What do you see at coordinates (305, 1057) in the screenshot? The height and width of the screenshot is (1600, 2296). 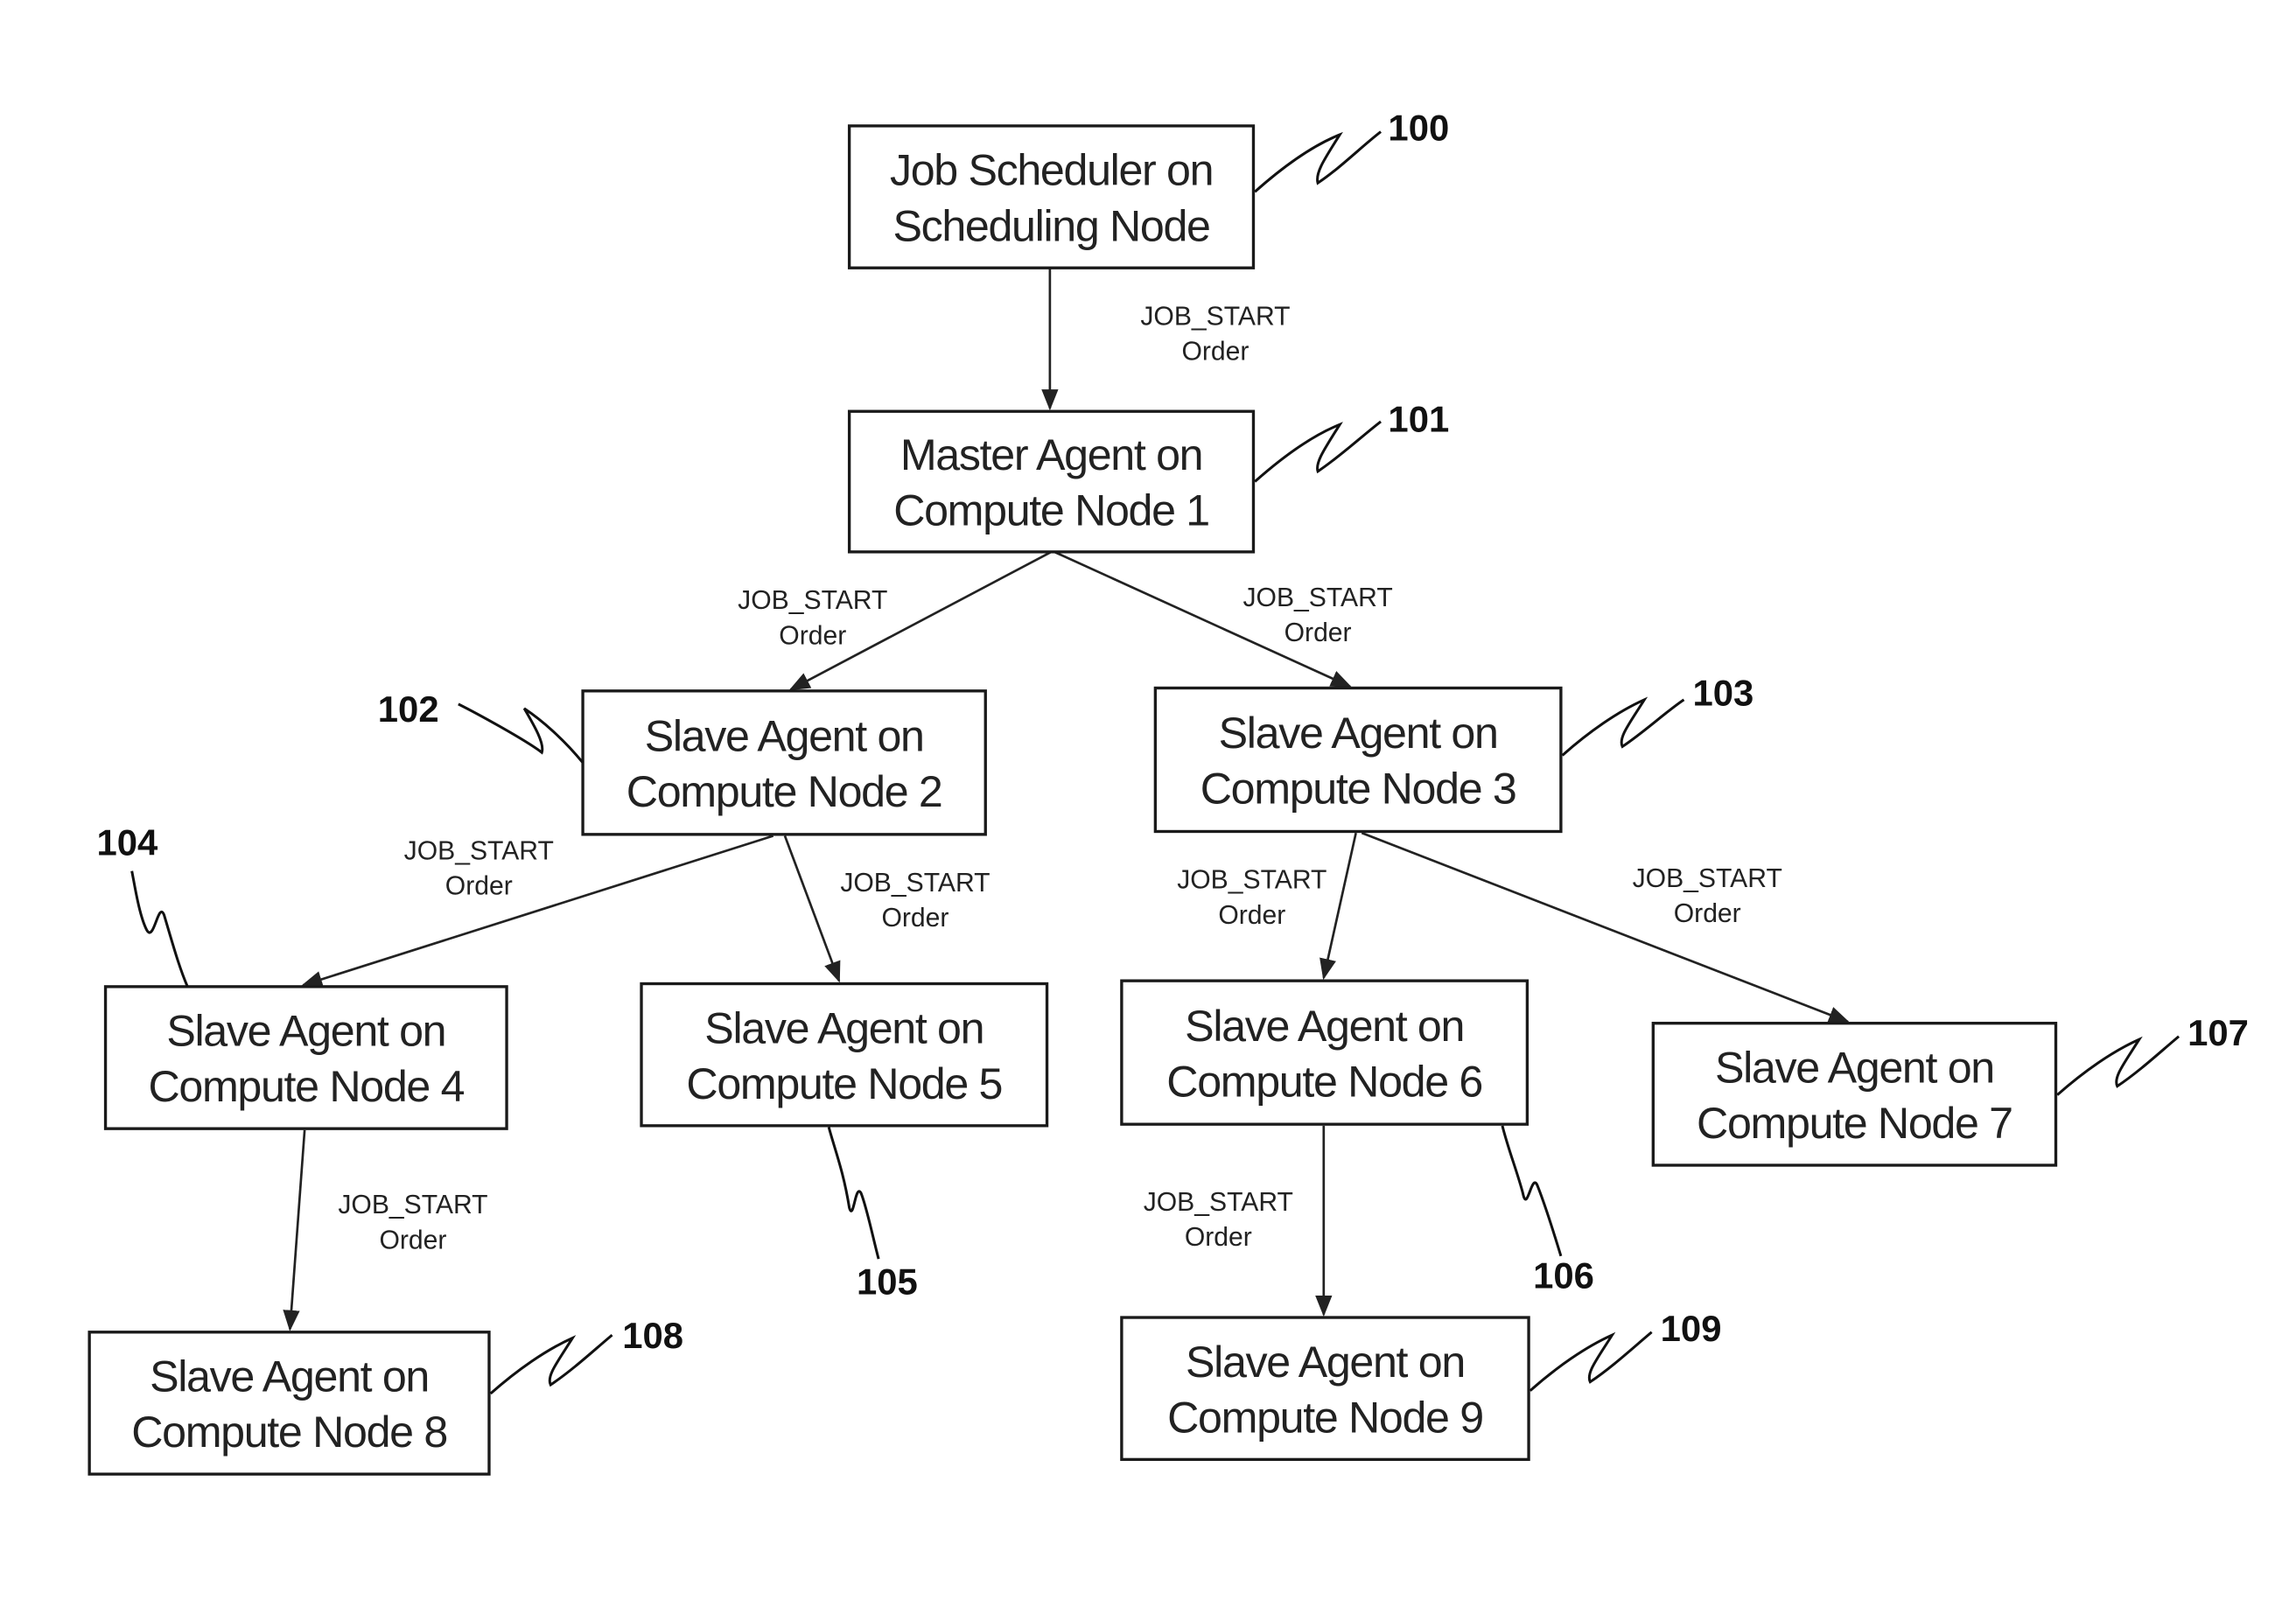 I see `node-box-104: Slave Agent on Compute Node 4` at bounding box center [305, 1057].